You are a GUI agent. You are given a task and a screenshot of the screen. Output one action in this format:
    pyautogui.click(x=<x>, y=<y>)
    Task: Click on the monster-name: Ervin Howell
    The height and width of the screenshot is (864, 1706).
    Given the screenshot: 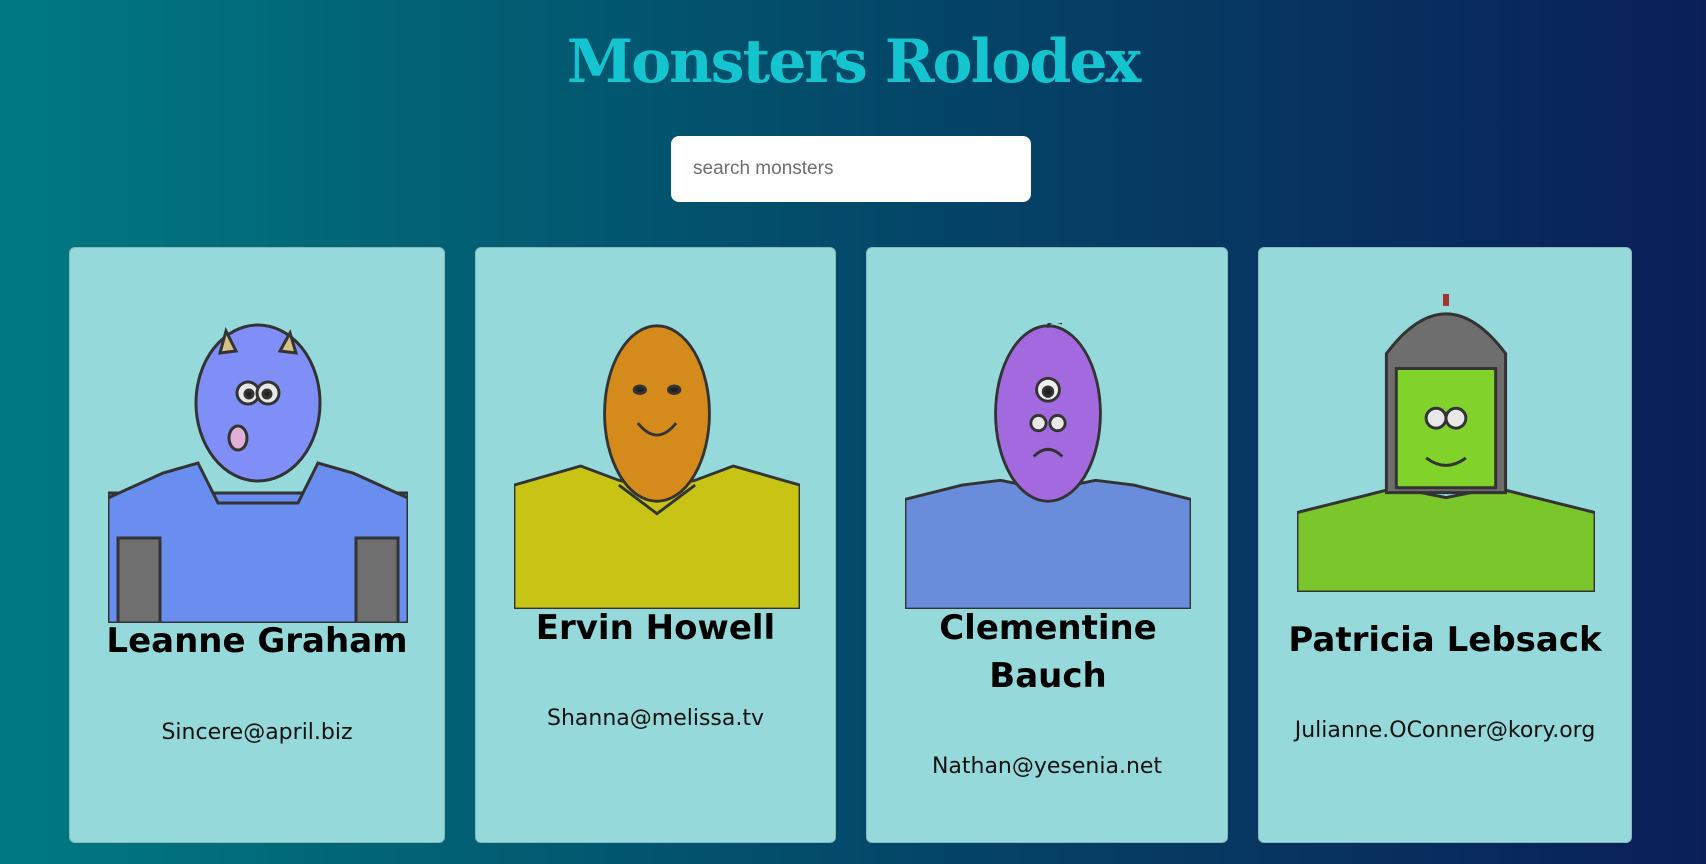 What is the action you would take?
    pyautogui.click(x=655, y=628)
    